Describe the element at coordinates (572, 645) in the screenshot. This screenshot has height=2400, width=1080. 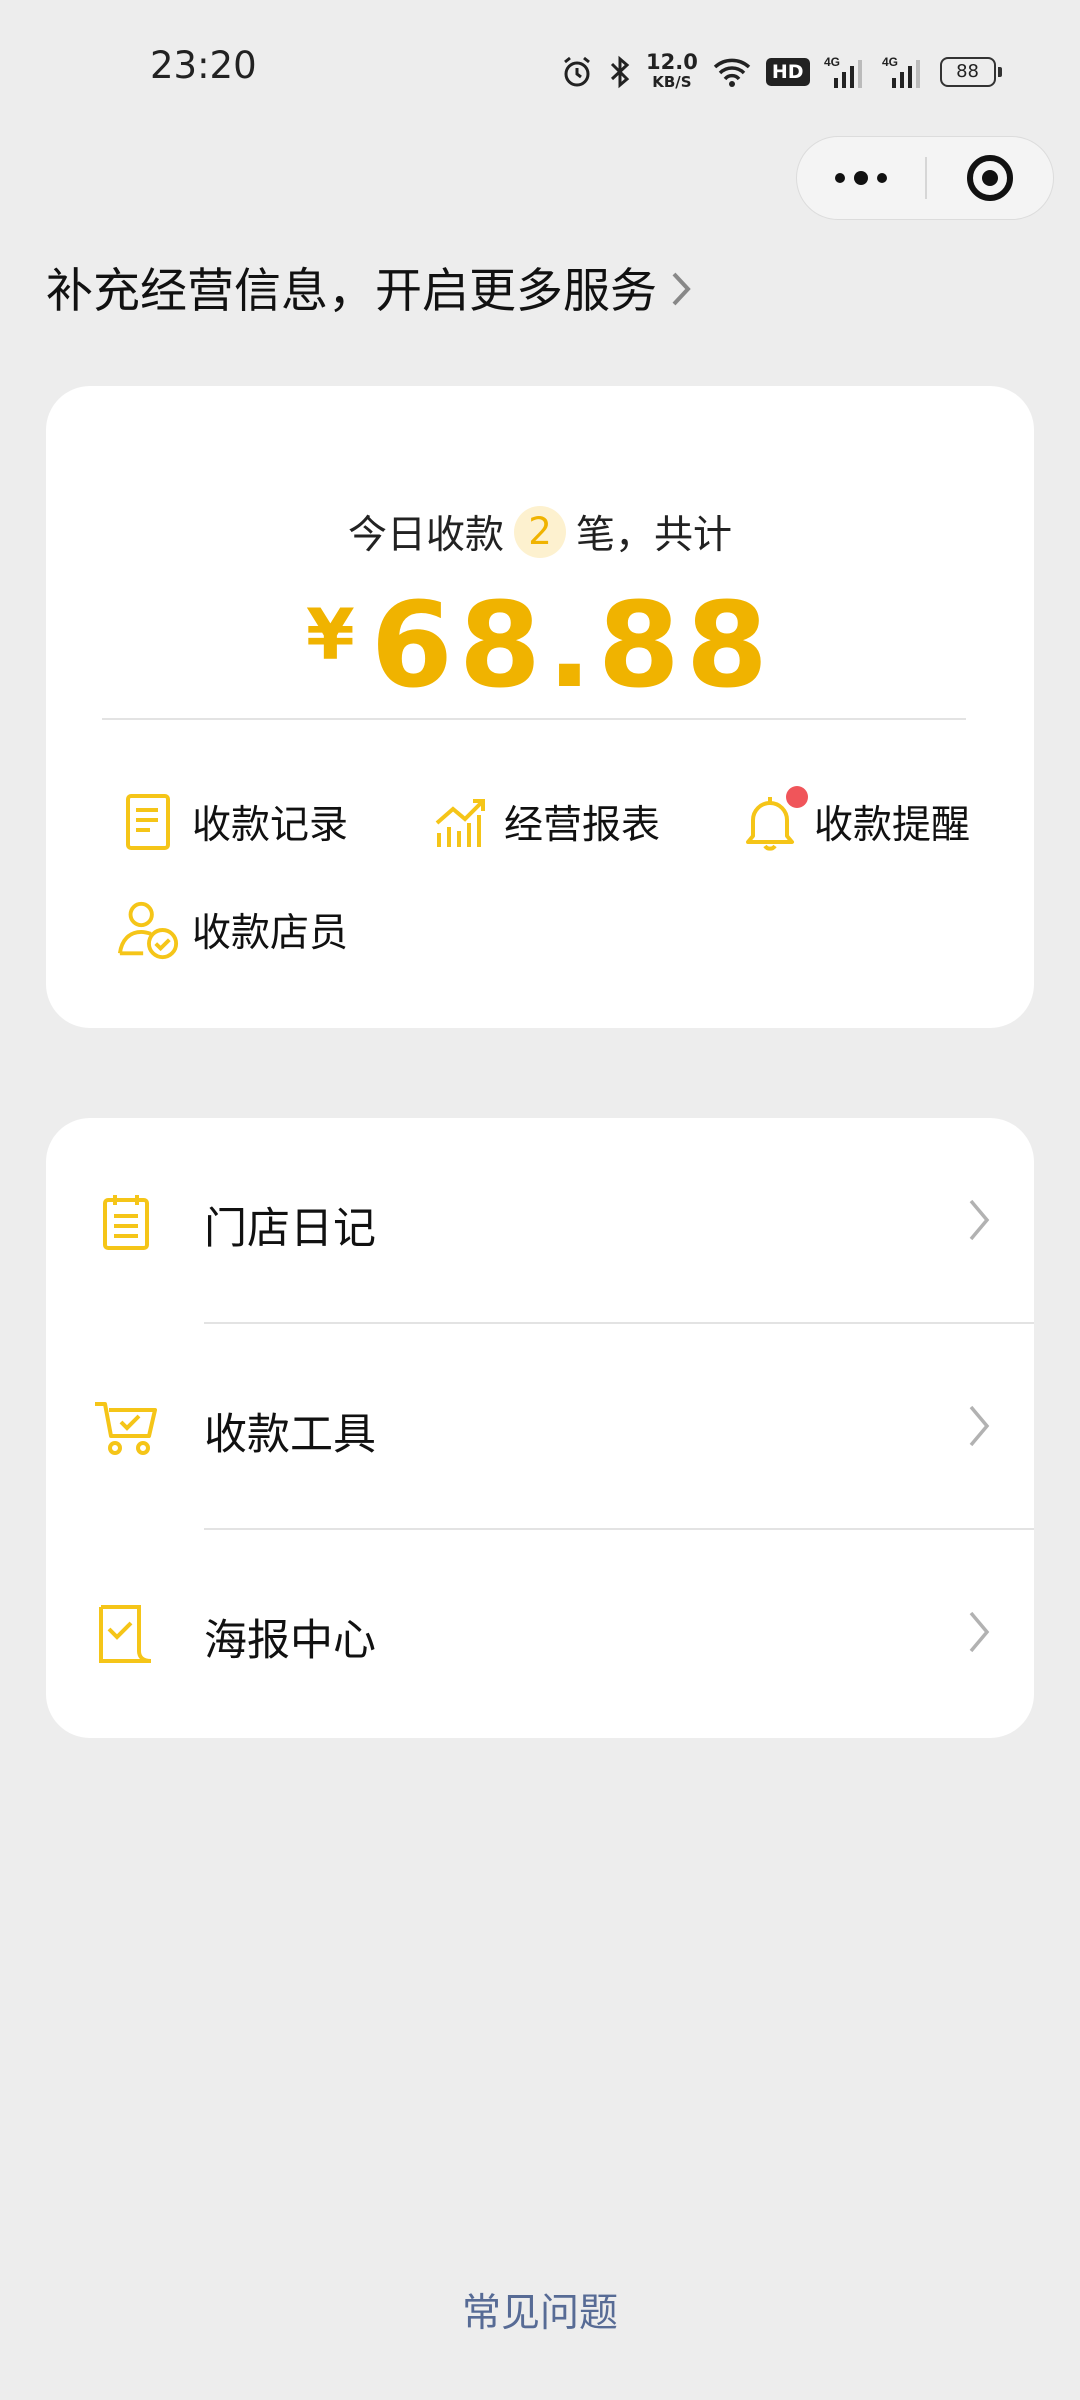
I see `amount-value: 68.88` at that location.